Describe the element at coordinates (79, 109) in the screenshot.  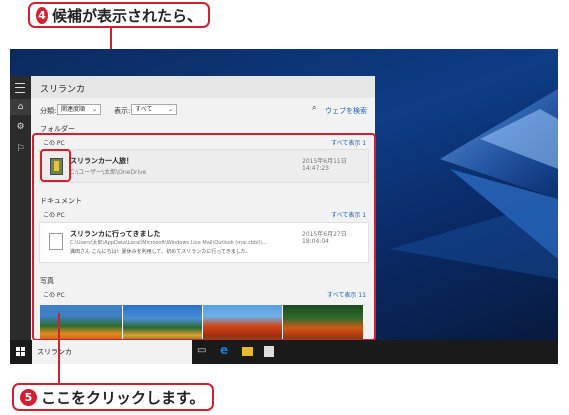
I see `sort-dropdown: 関連度順 ⌄` at that location.